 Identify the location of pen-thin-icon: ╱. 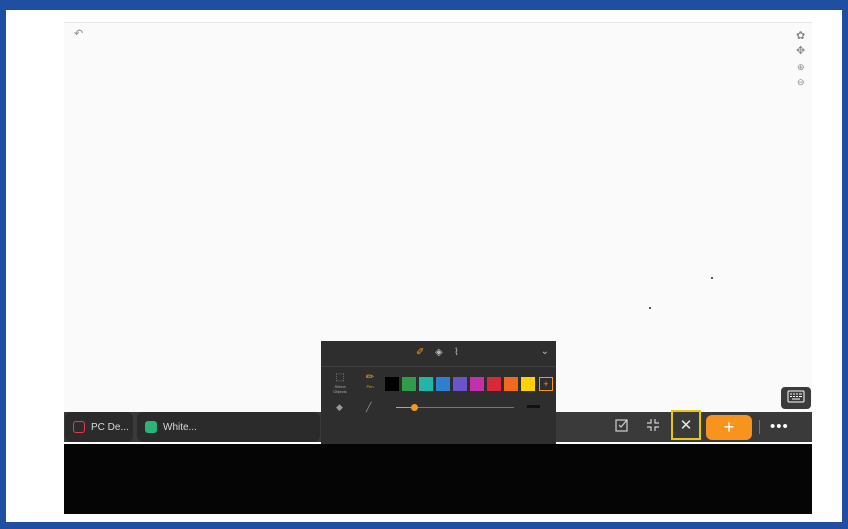
(368, 407).